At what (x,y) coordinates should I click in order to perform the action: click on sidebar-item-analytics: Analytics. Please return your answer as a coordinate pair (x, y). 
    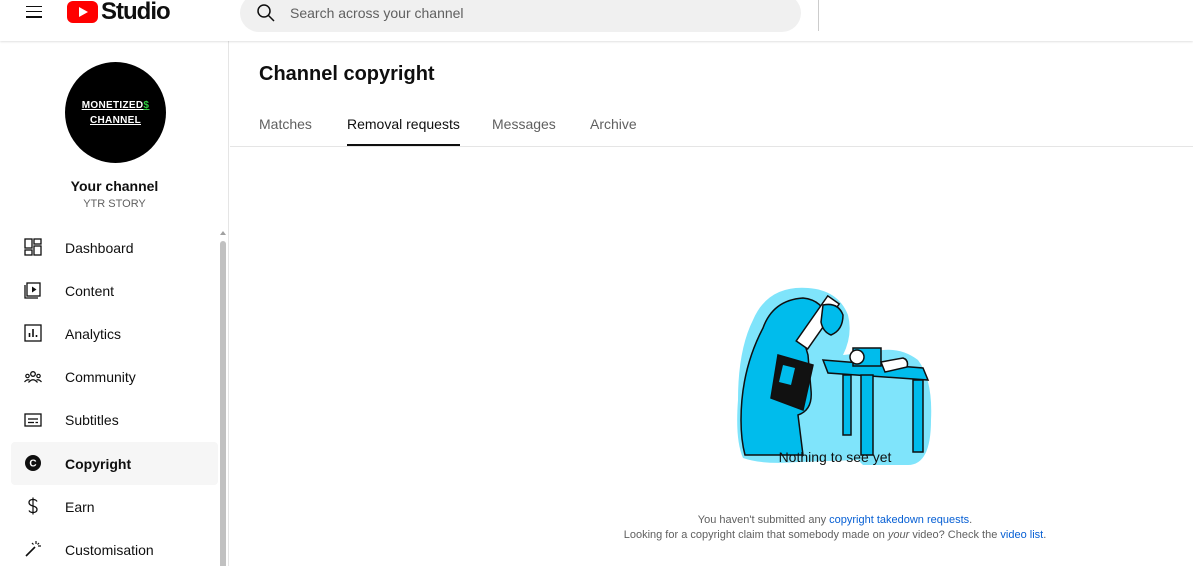
    Looking at the image, I should click on (114, 333).